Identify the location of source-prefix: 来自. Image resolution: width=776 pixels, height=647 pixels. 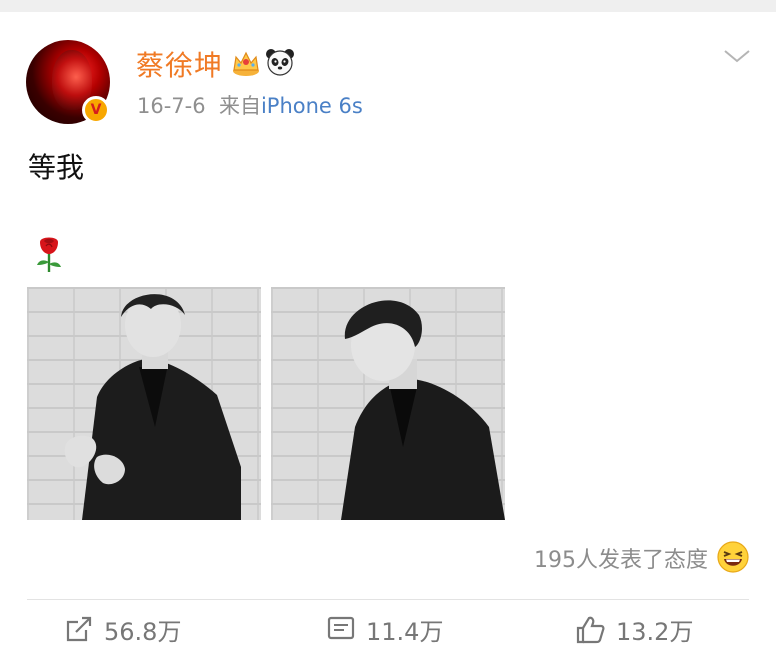
(239, 106).